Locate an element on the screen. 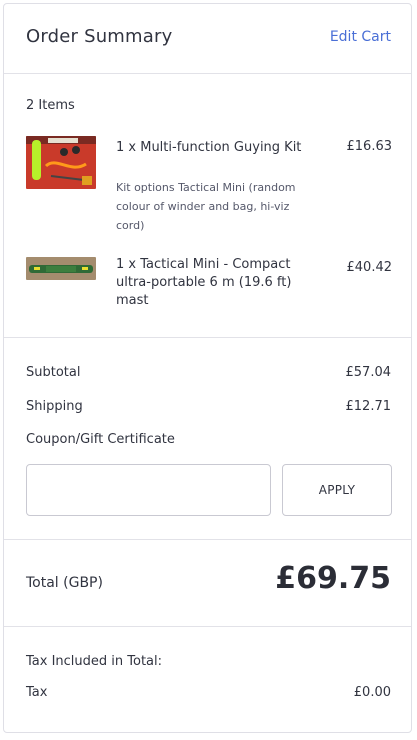  tax-label: Tax is located at coordinates (37, 692).